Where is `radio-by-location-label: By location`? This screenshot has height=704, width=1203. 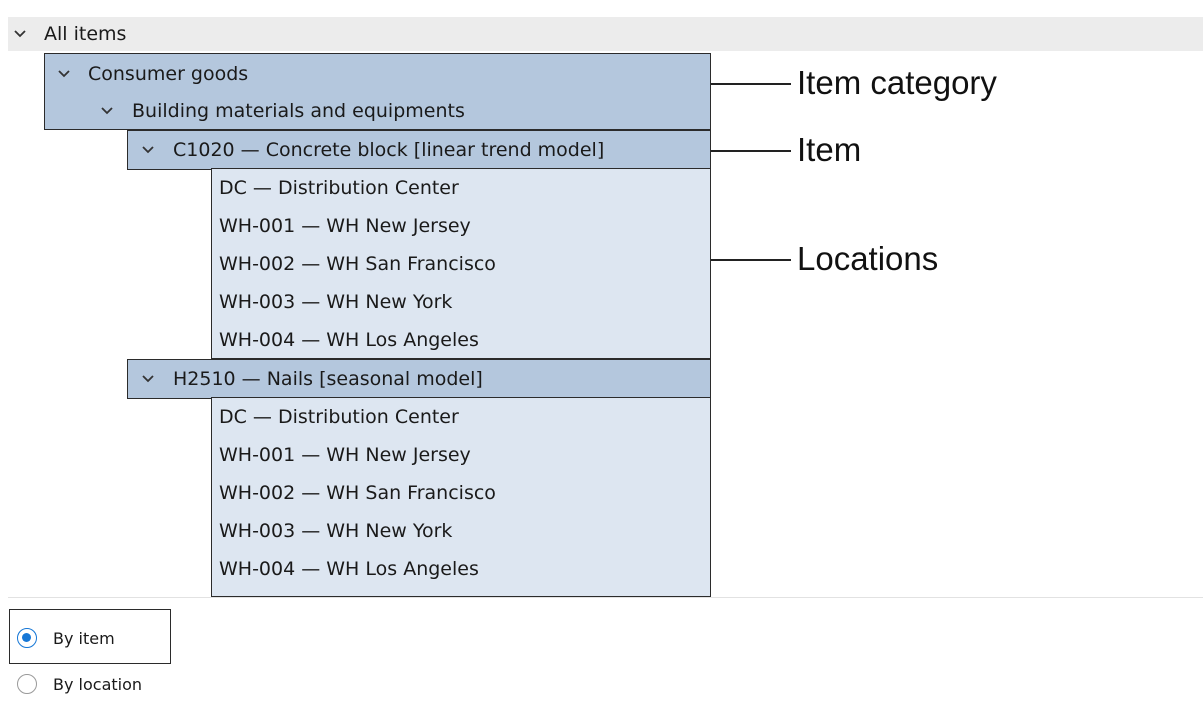 radio-by-location-label: By location is located at coordinates (97, 685).